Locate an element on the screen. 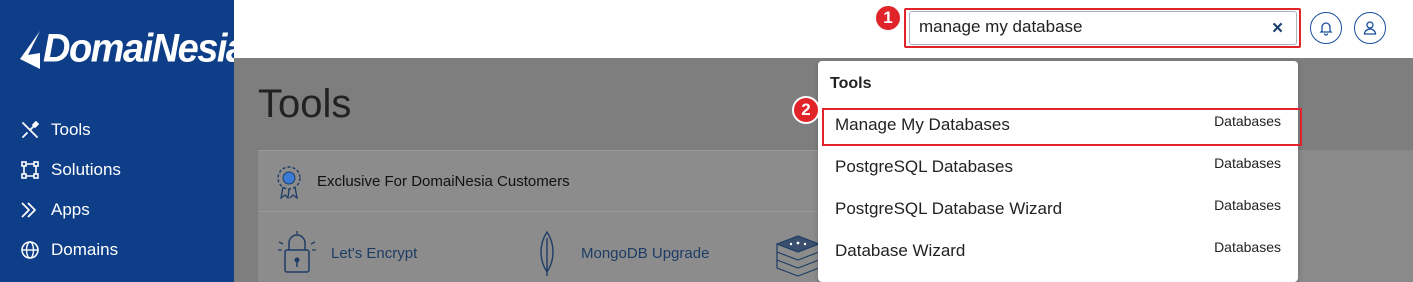 The width and height of the screenshot is (1413, 282). dropdown-heading: Tools is located at coordinates (851, 83).